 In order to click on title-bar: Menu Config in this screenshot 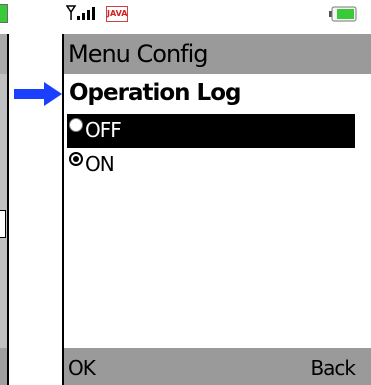, I will do `click(216, 54)`.